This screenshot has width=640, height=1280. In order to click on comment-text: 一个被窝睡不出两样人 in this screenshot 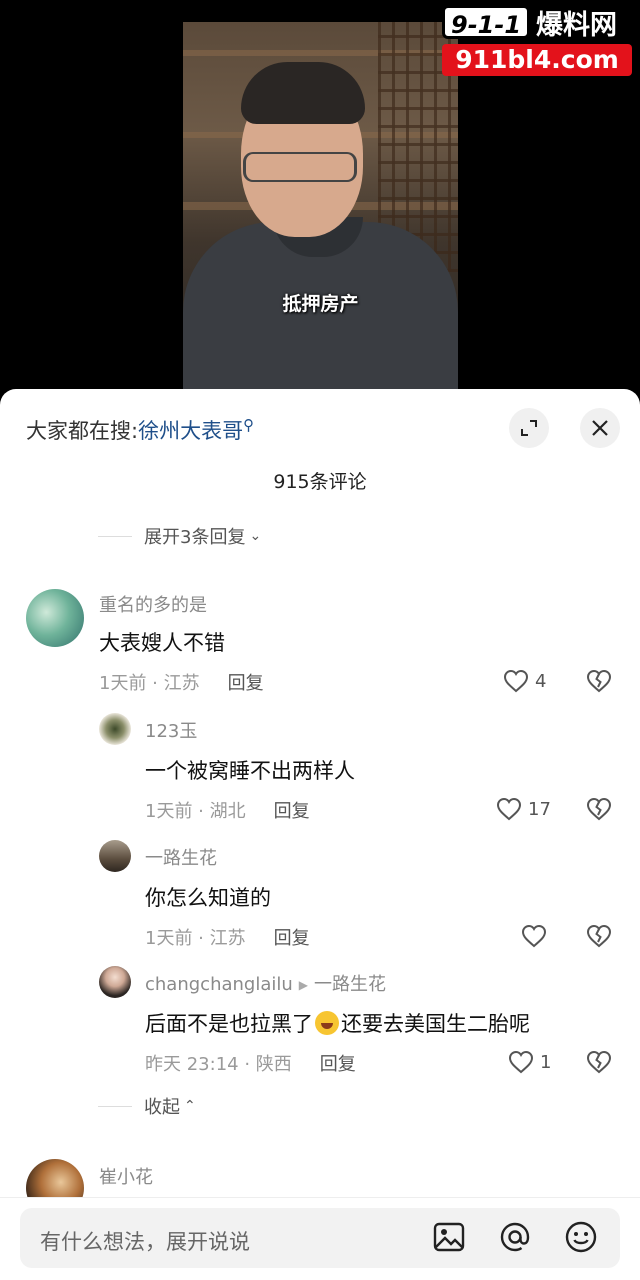, I will do `click(250, 771)`.